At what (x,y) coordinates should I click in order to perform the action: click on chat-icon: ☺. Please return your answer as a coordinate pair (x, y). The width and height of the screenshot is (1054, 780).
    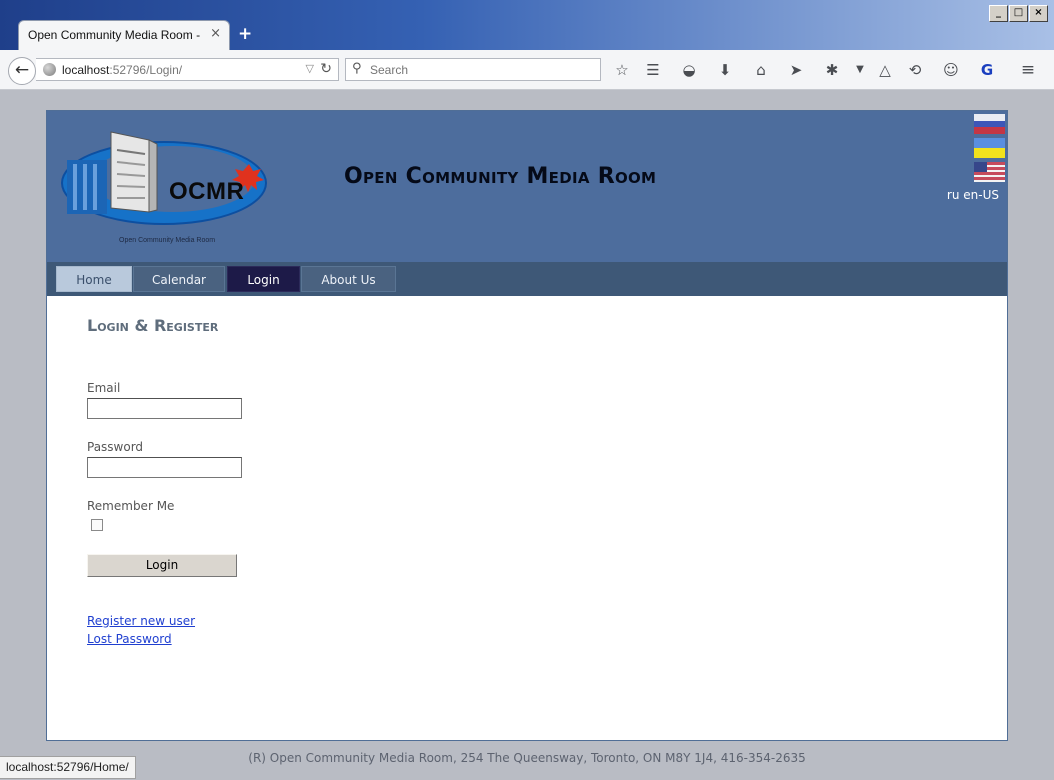
    Looking at the image, I should click on (951, 70).